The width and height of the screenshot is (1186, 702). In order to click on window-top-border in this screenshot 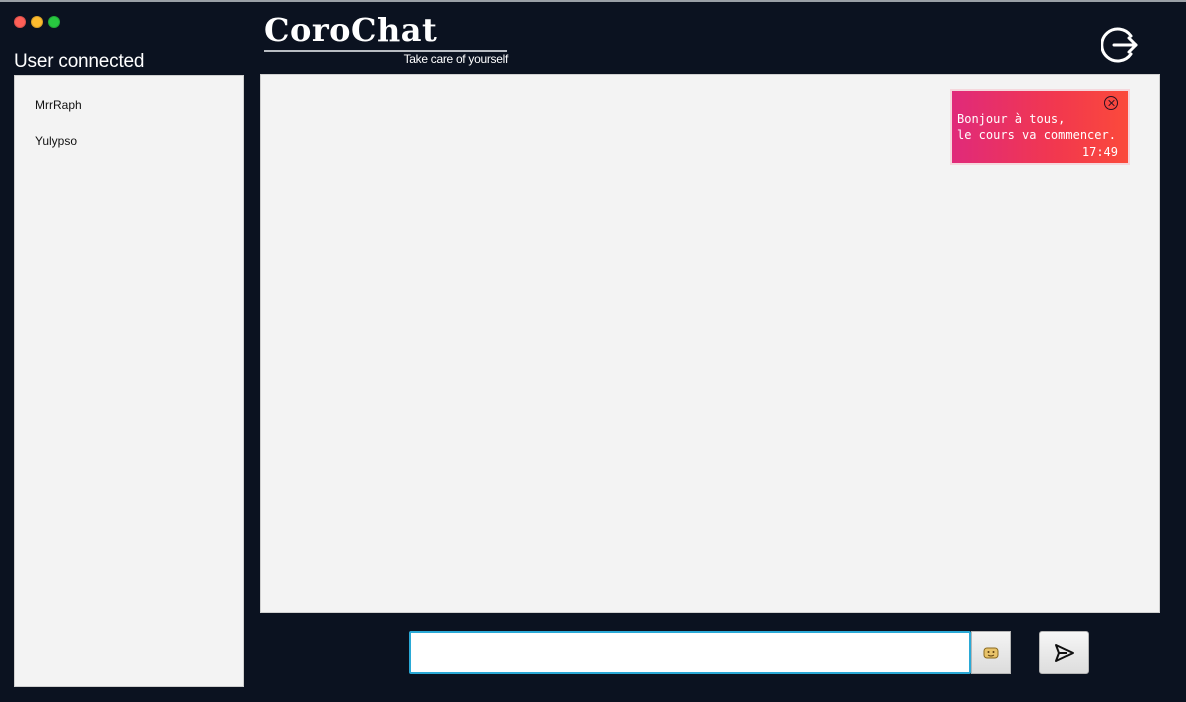, I will do `click(593, 1)`.